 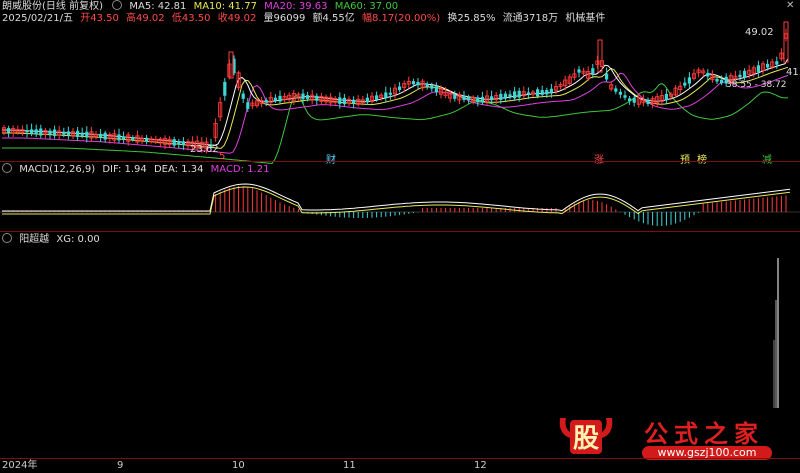 I want to click on axis-label: 12, so click(x=480, y=465).